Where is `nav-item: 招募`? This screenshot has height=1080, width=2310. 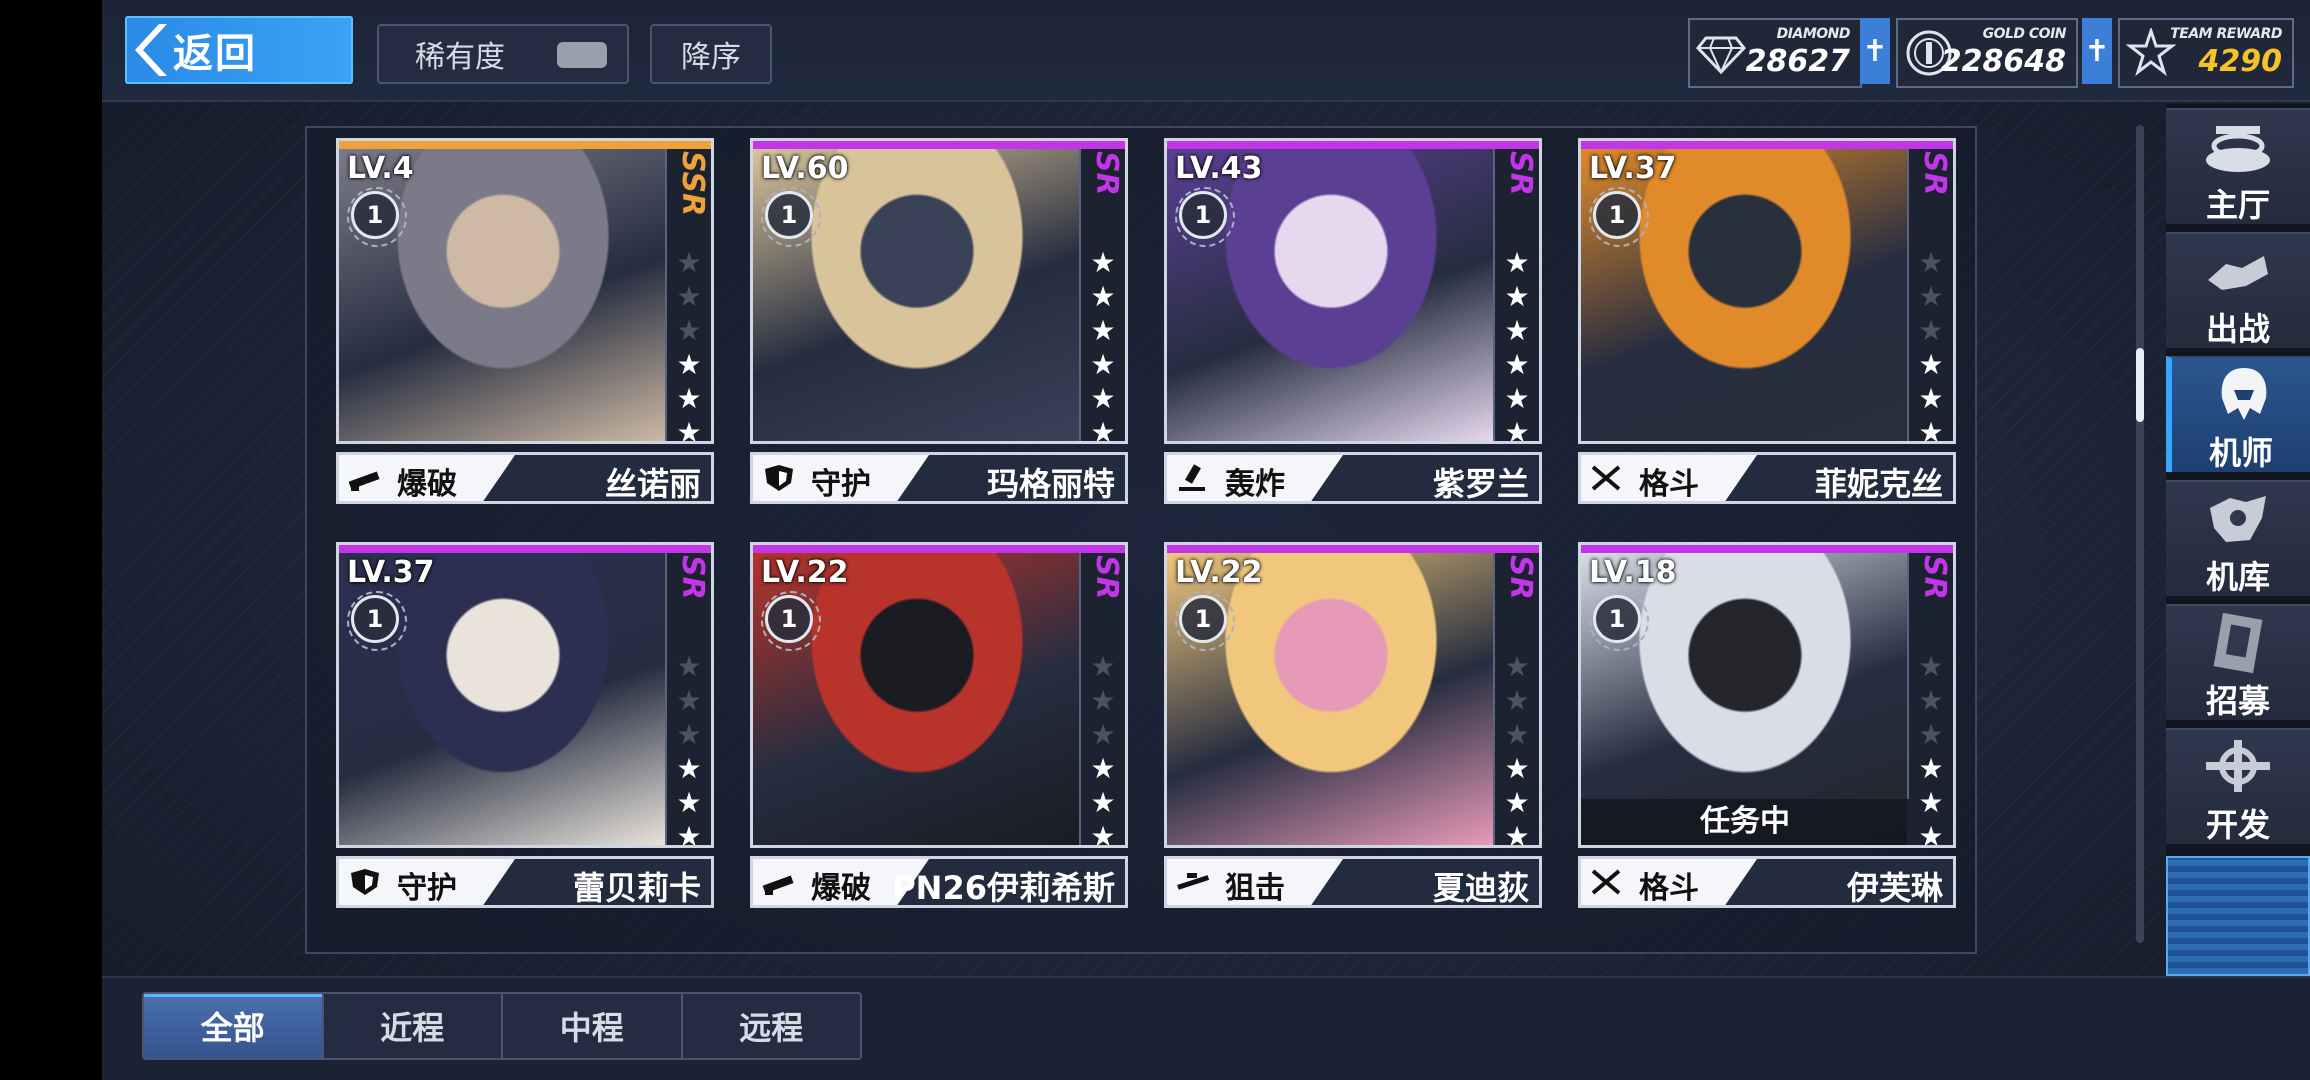
nav-item: 招募 is located at coordinates (2238, 662).